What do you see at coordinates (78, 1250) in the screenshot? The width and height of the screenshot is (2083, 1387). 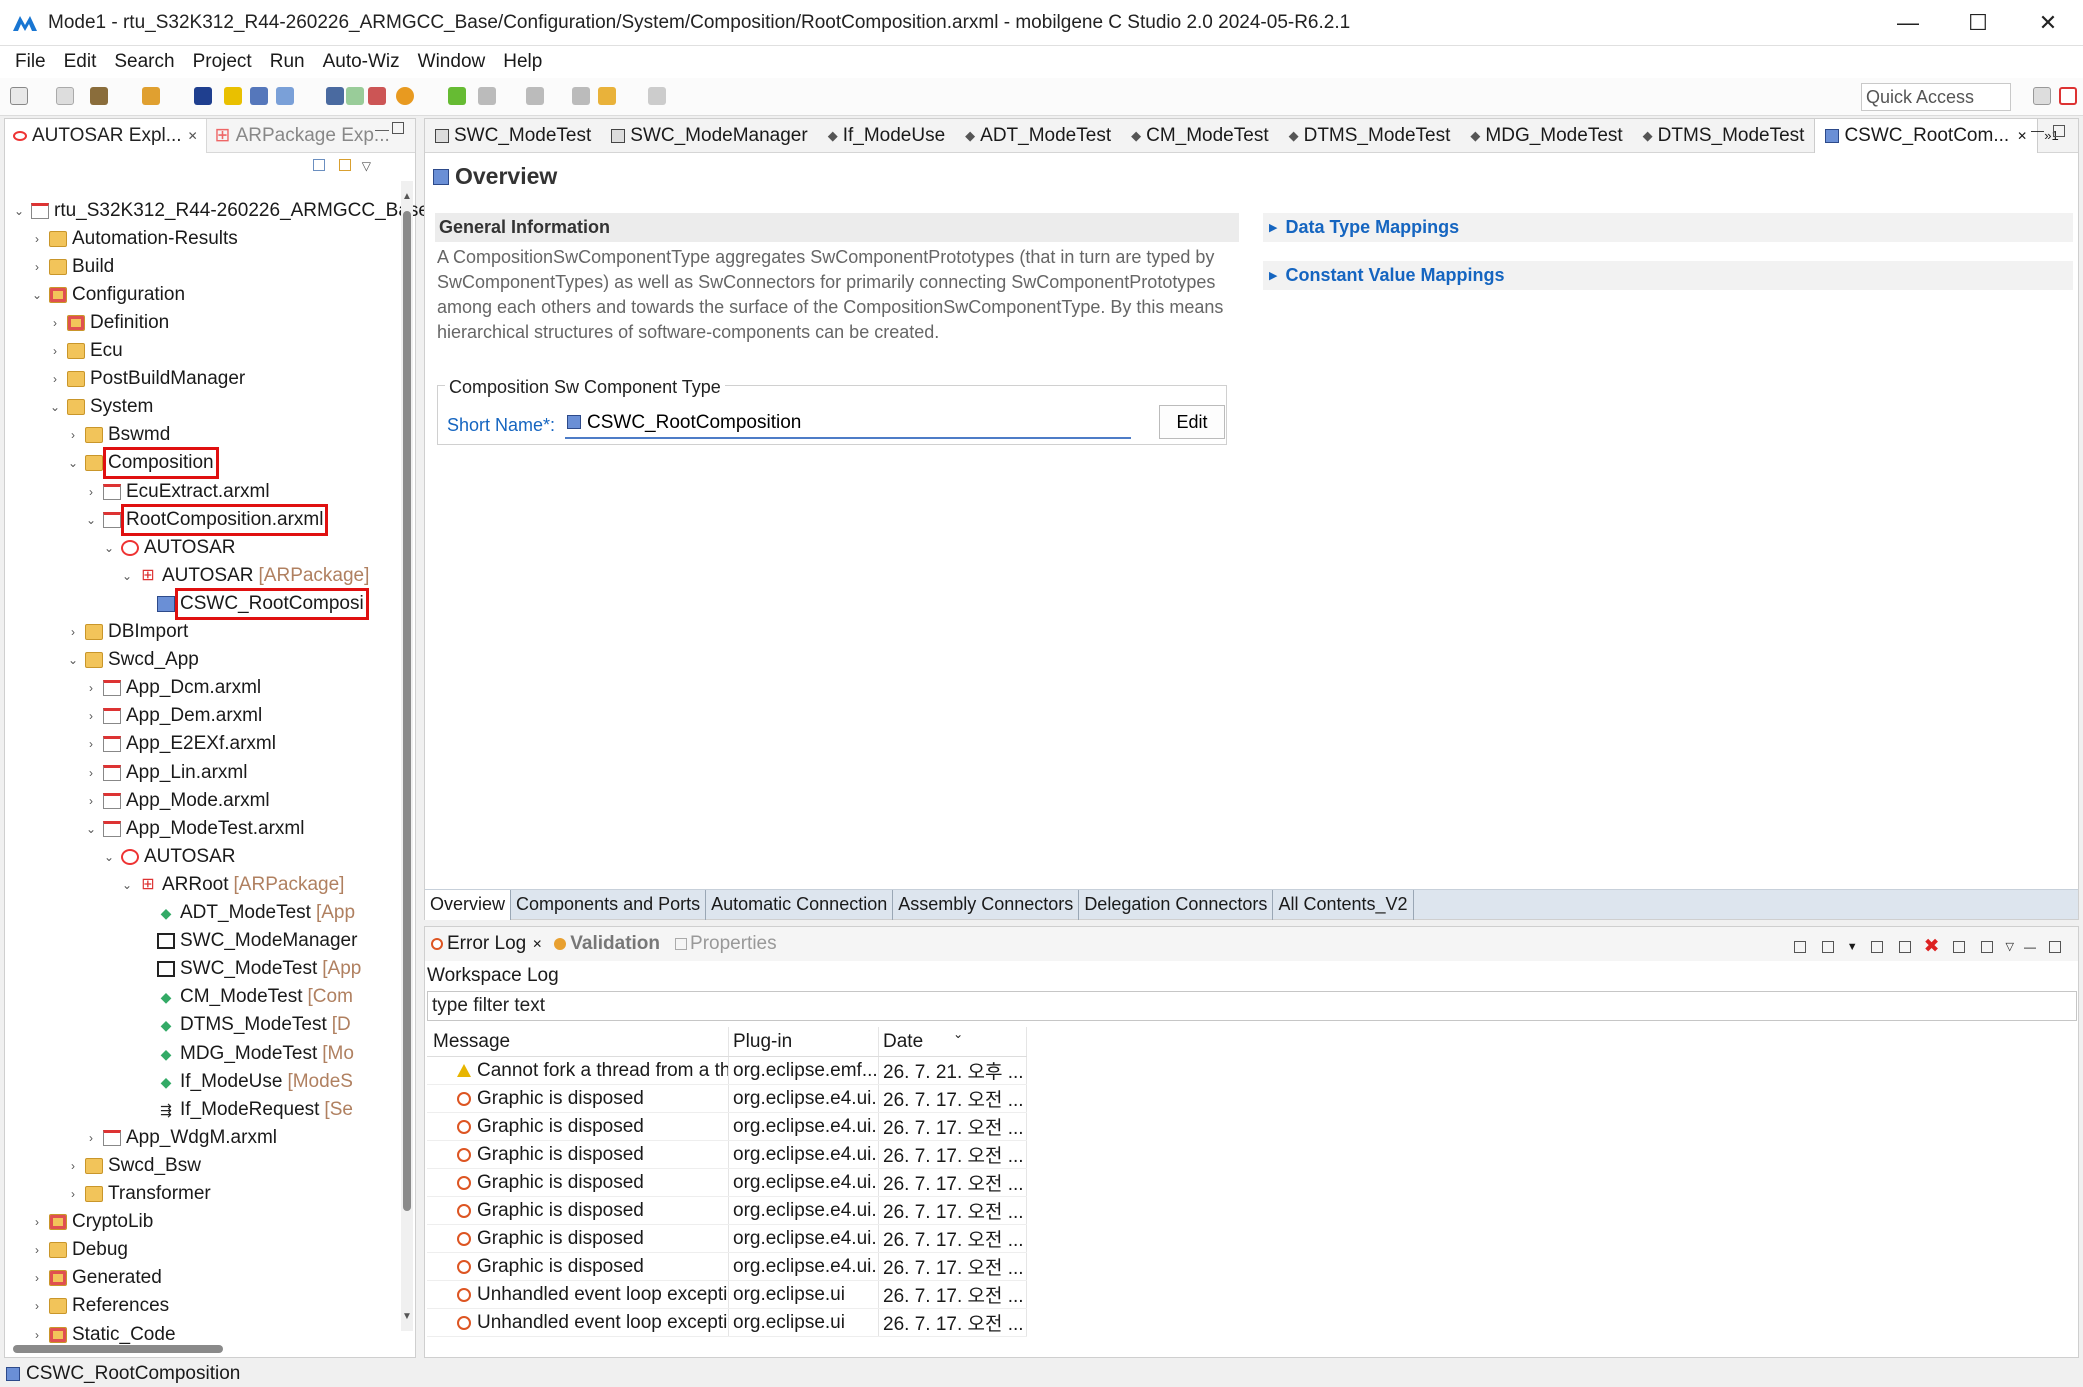 I see `tree-item: › Debug` at bounding box center [78, 1250].